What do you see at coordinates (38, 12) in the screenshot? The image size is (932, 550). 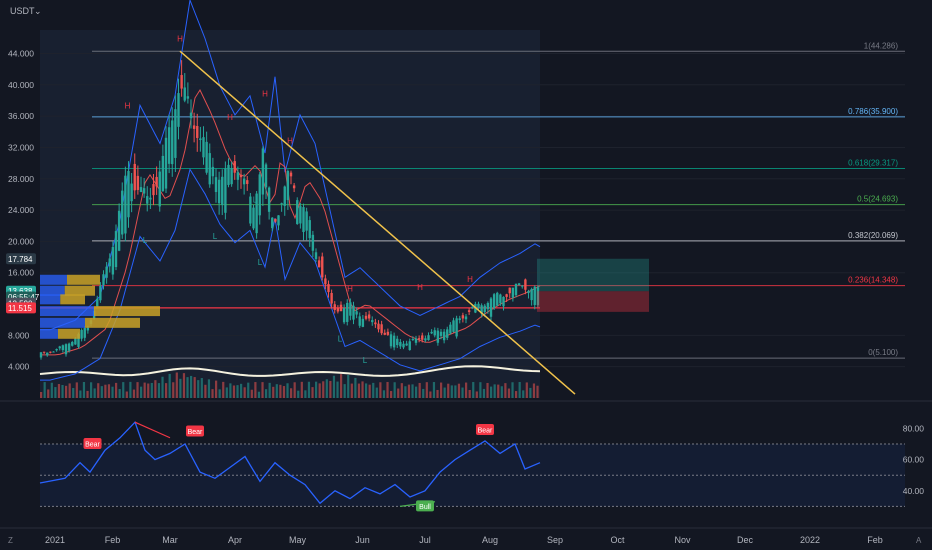 I see `currency-dropdown-icon: ⌄` at bounding box center [38, 12].